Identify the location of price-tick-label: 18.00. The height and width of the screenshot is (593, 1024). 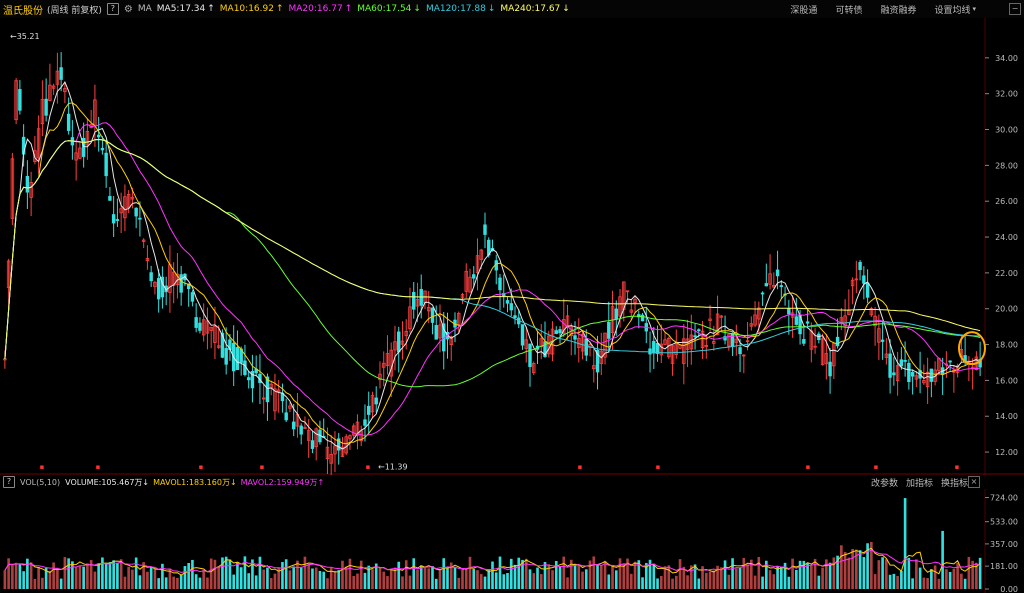
(1006, 345).